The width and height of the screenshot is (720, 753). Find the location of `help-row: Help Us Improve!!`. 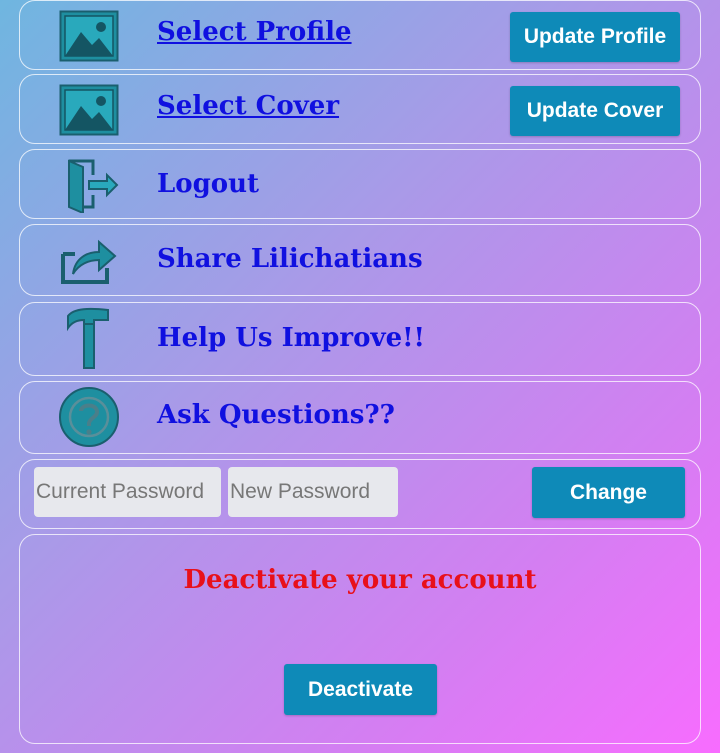

help-row: Help Us Improve!! is located at coordinates (360, 339).